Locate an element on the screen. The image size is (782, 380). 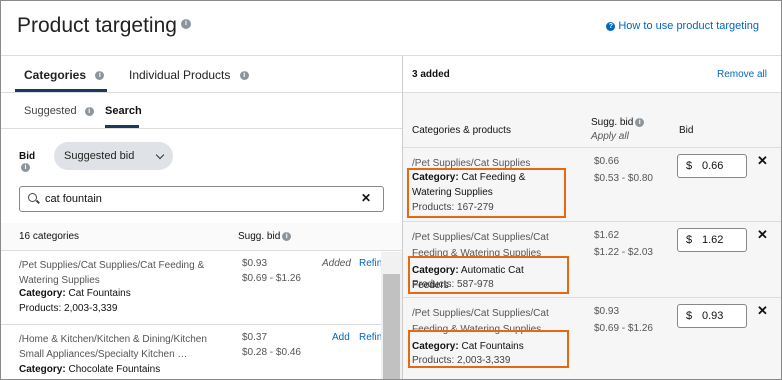
tabs-bar: Categories i Individual Products i is located at coordinates (201, 74).